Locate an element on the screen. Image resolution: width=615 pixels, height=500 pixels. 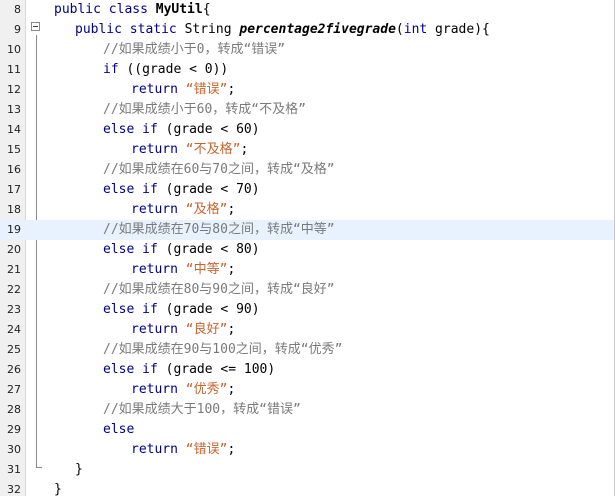
code-line: 28 //如果成绩大于100，转成“错误” is located at coordinates (307, 410).